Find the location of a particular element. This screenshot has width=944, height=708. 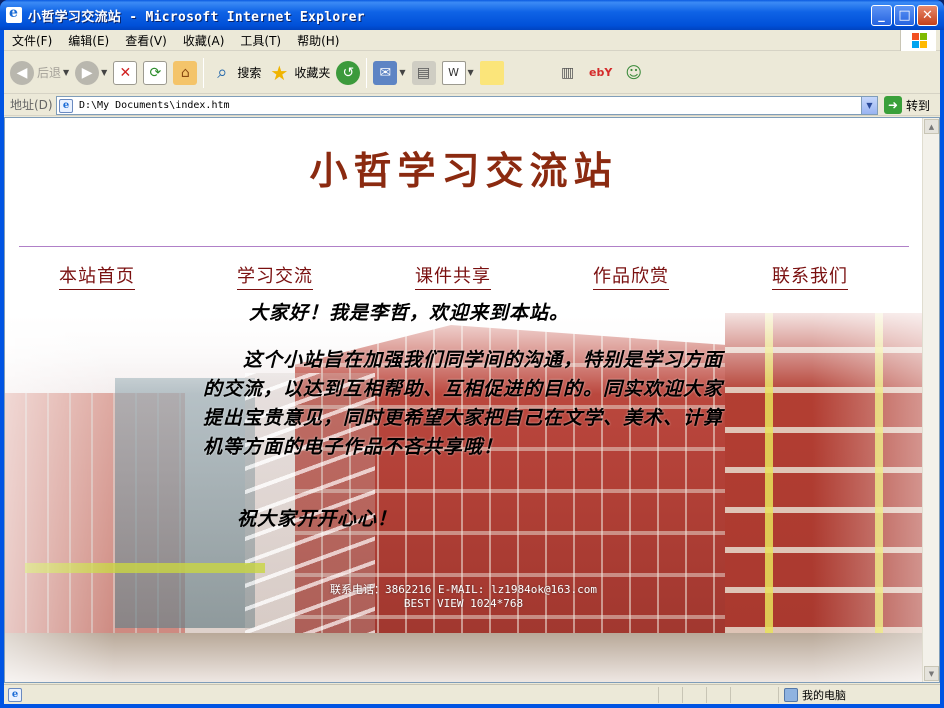

close-button: ✕ is located at coordinates (927, 15).